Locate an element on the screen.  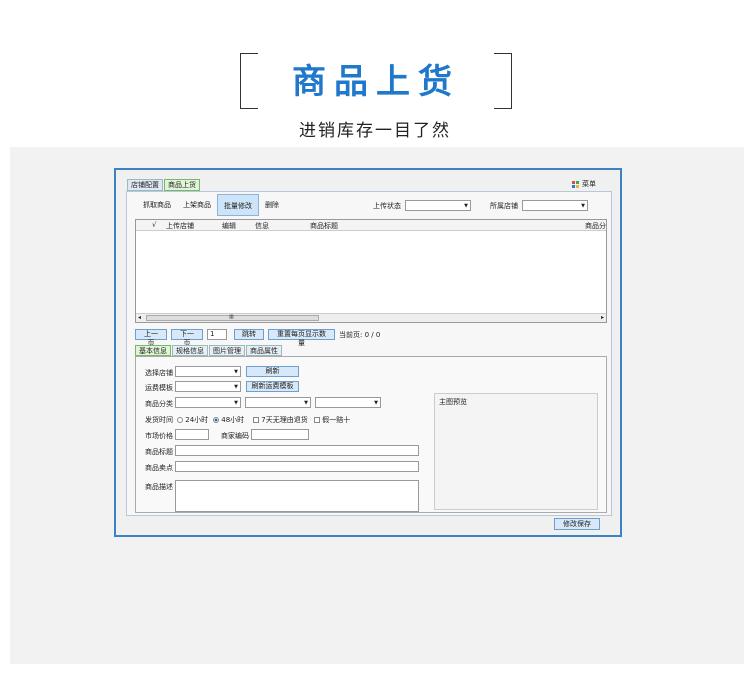
tab-spec-info: 规格信息 is located at coordinates (190, 350).